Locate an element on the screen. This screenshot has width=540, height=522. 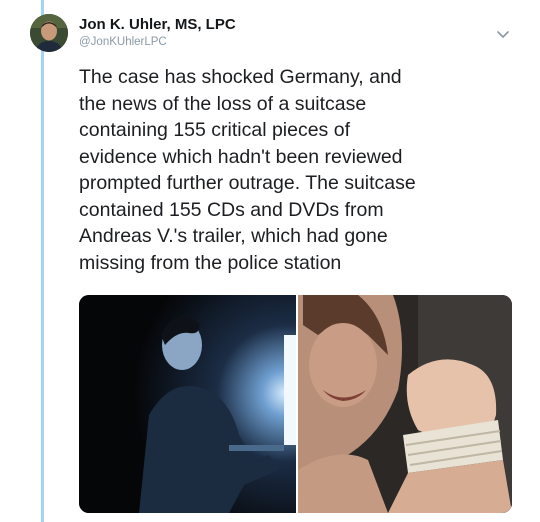
thread-line is located at coordinates (42, 261).